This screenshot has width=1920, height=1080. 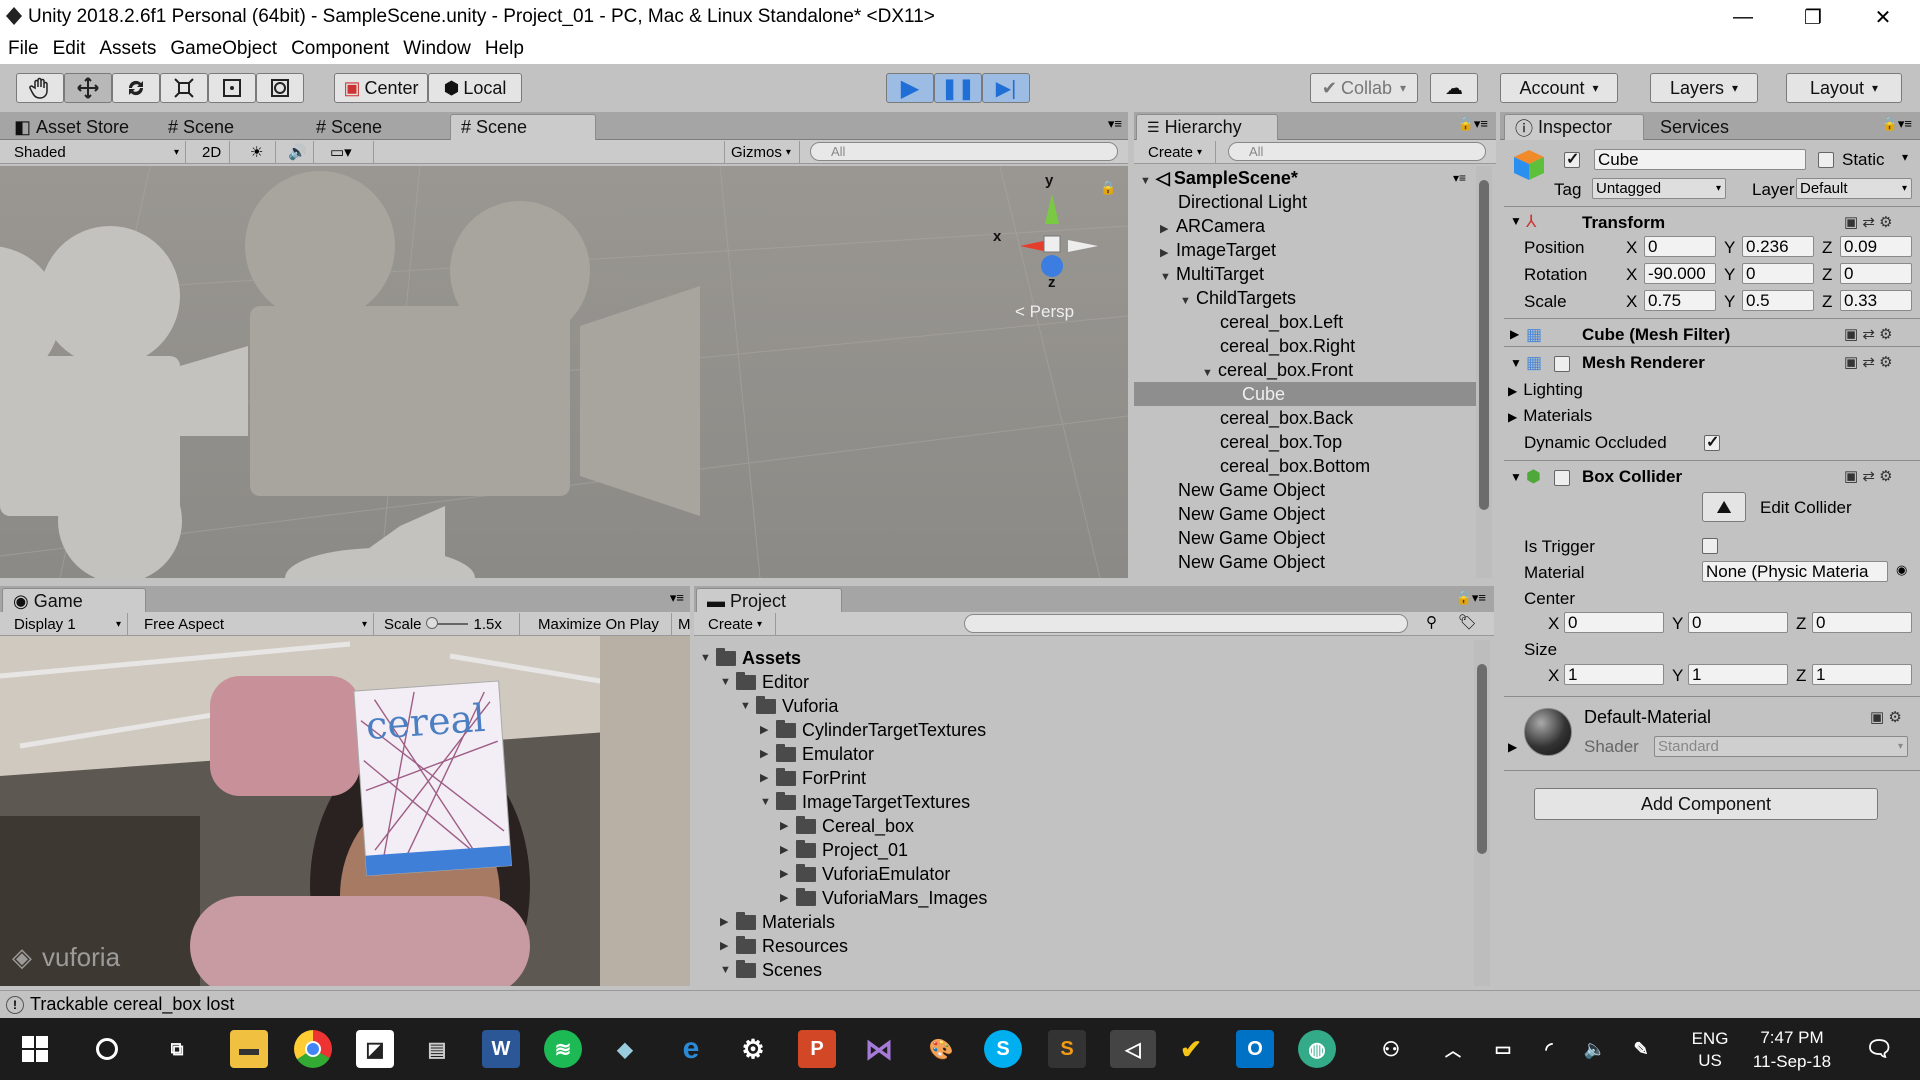 What do you see at coordinates (1905, 157) in the screenshot?
I see `static-dropdown-icon: ▾` at bounding box center [1905, 157].